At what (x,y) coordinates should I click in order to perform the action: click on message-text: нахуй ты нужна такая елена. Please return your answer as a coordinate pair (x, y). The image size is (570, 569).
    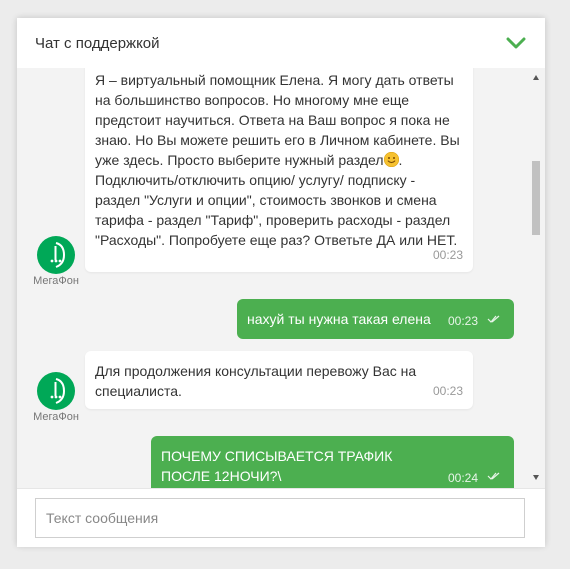
    Looking at the image, I should click on (339, 319).